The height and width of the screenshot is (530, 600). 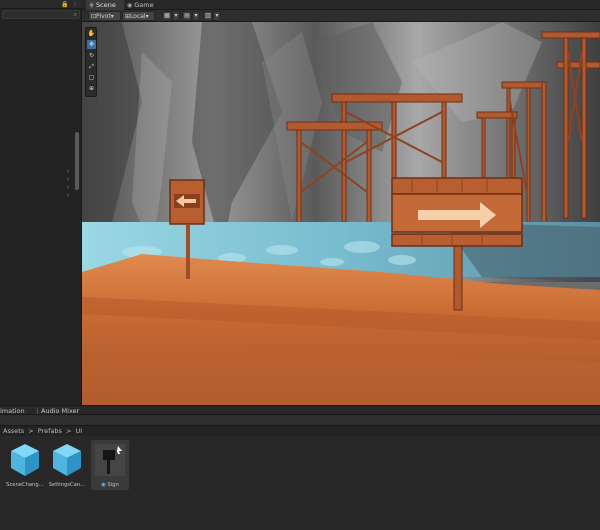 What do you see at coordinates (91, 66) in the screenshot?
I see `scale-tool-icon: ⤢` at bounding box center [91, 66].